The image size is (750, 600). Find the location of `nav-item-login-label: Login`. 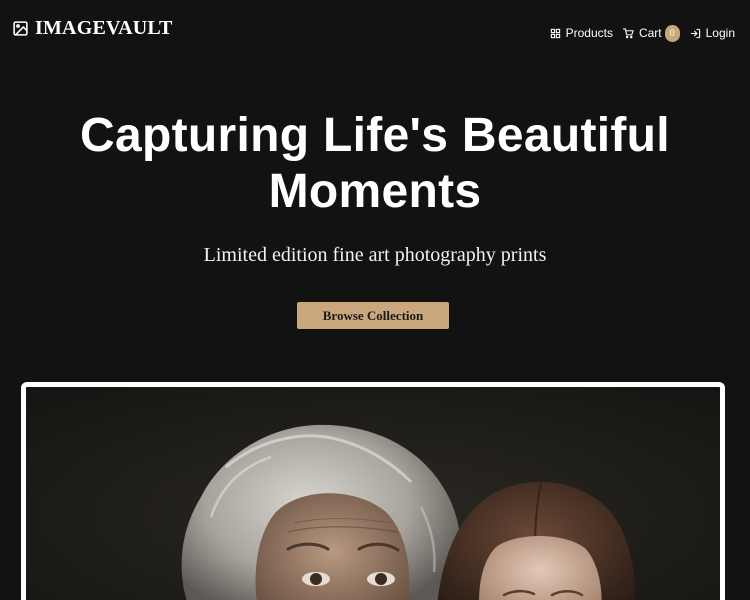

nav-item-login-label: Login is located at coordinates (720, 33).